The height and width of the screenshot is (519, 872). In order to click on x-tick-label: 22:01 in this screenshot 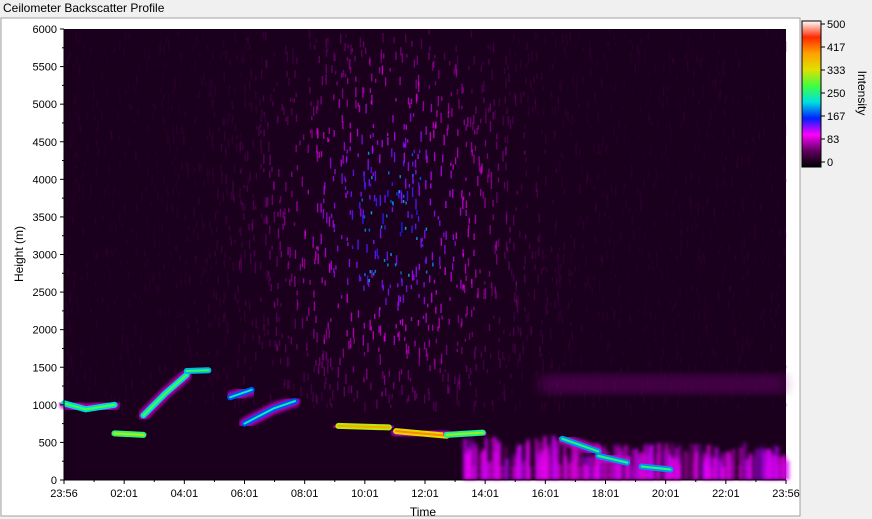, I will do `click(726, 494)`.